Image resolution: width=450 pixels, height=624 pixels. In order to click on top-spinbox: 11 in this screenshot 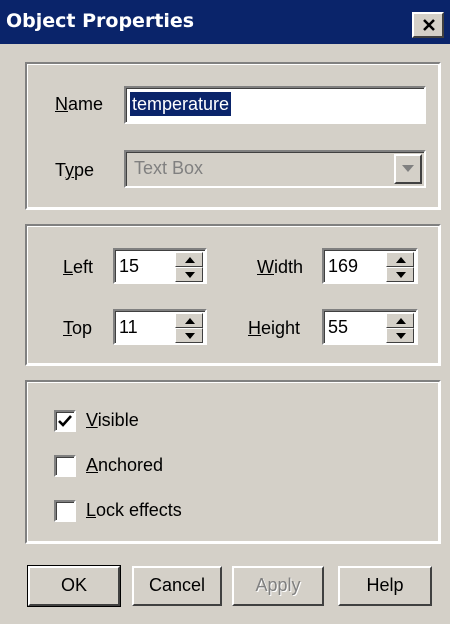, I will do `click(160, 327)`.